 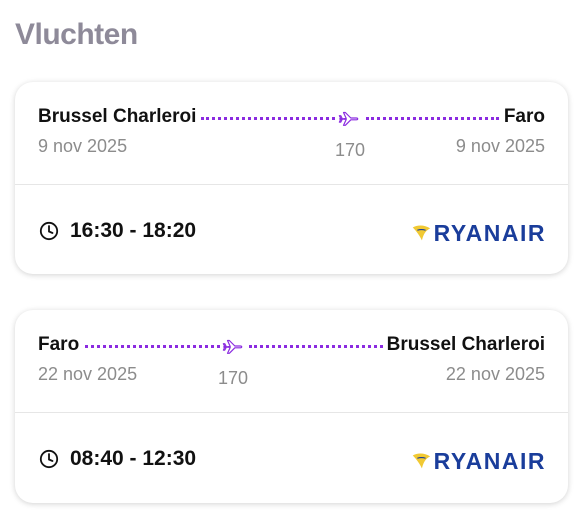 What do you see at coordinates (495, 374) in the screenshot?
I see `destination-date: 22 nov 2025` at bounding box center [495, 374].